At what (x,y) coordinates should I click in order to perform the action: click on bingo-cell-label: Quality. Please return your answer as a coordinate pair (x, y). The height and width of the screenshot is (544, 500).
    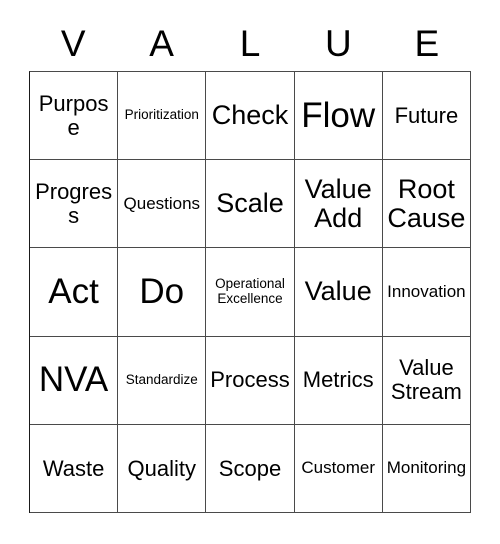
    Looking at the image, I should click on (162, 468).